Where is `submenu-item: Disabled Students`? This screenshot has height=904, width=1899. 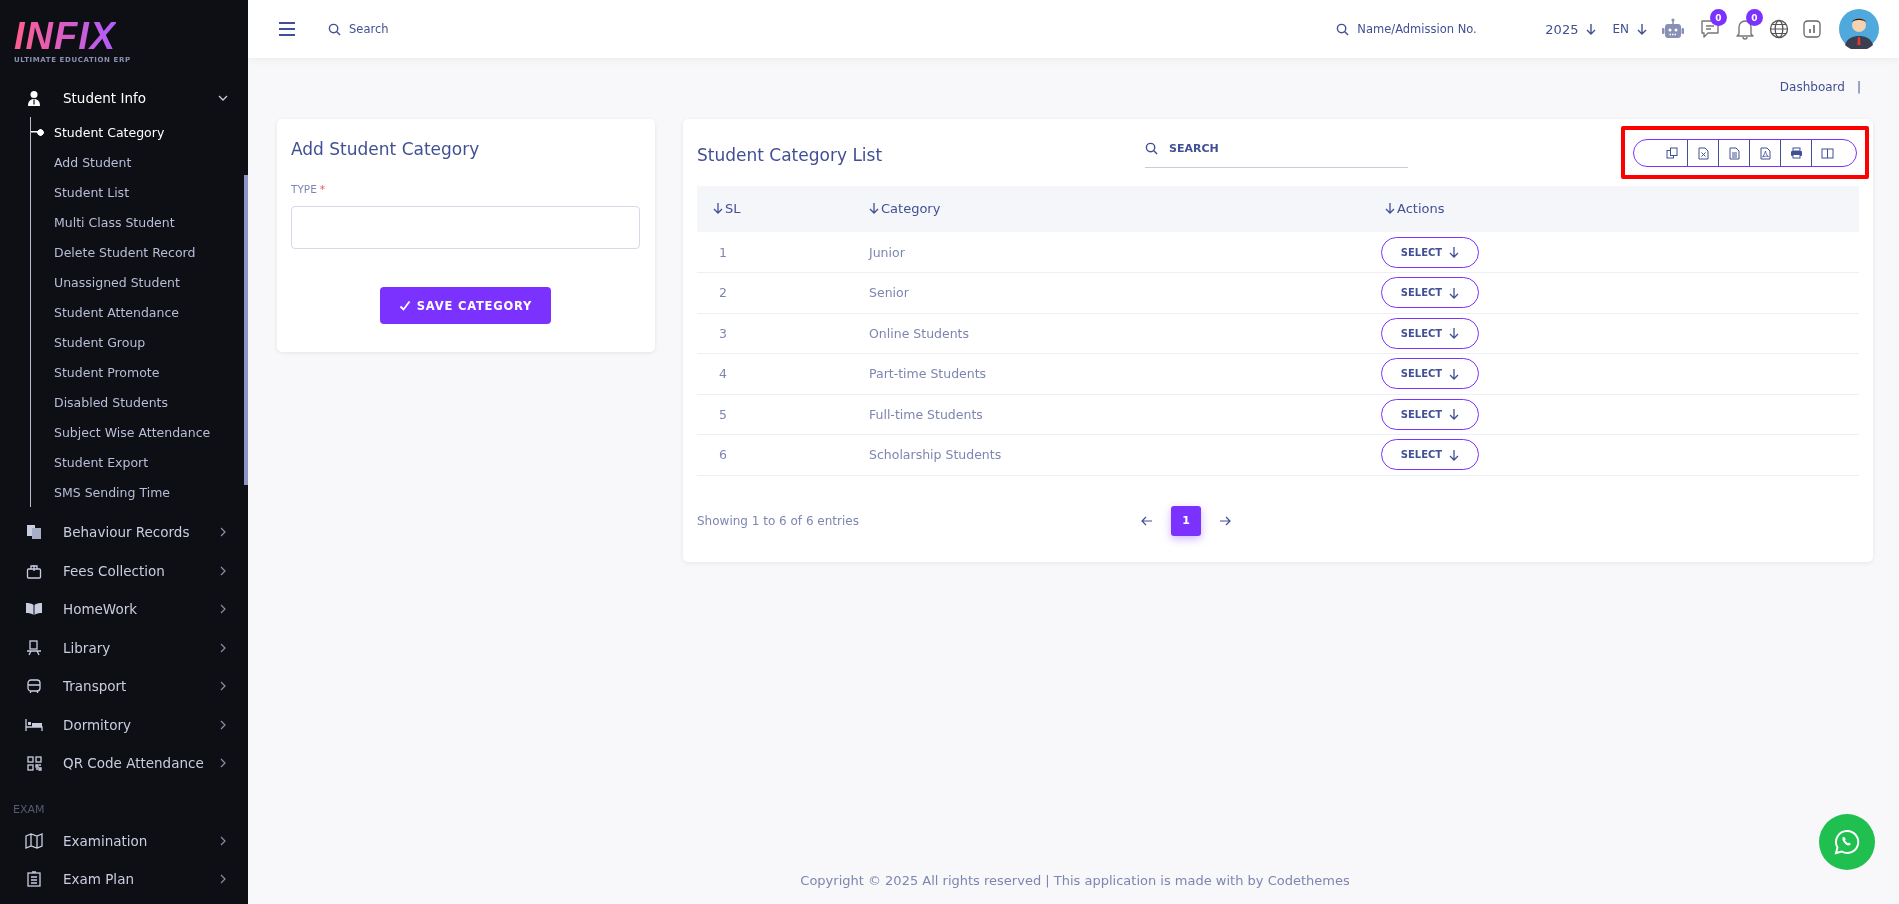
submenu-item: Disabled Students is located at coordinates (111, 402).